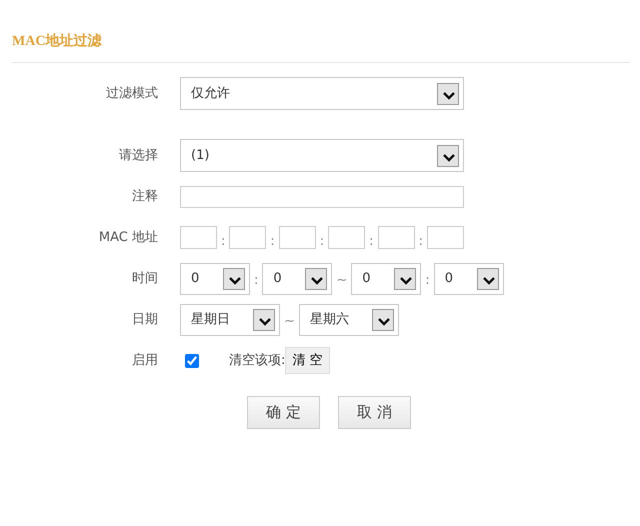 The height and width of the screenshot is (526, 640). What do you see at coordinates (307, 360) in the screenshot?
I see `clear-button: 清 空` at bounding box center [307, 360].